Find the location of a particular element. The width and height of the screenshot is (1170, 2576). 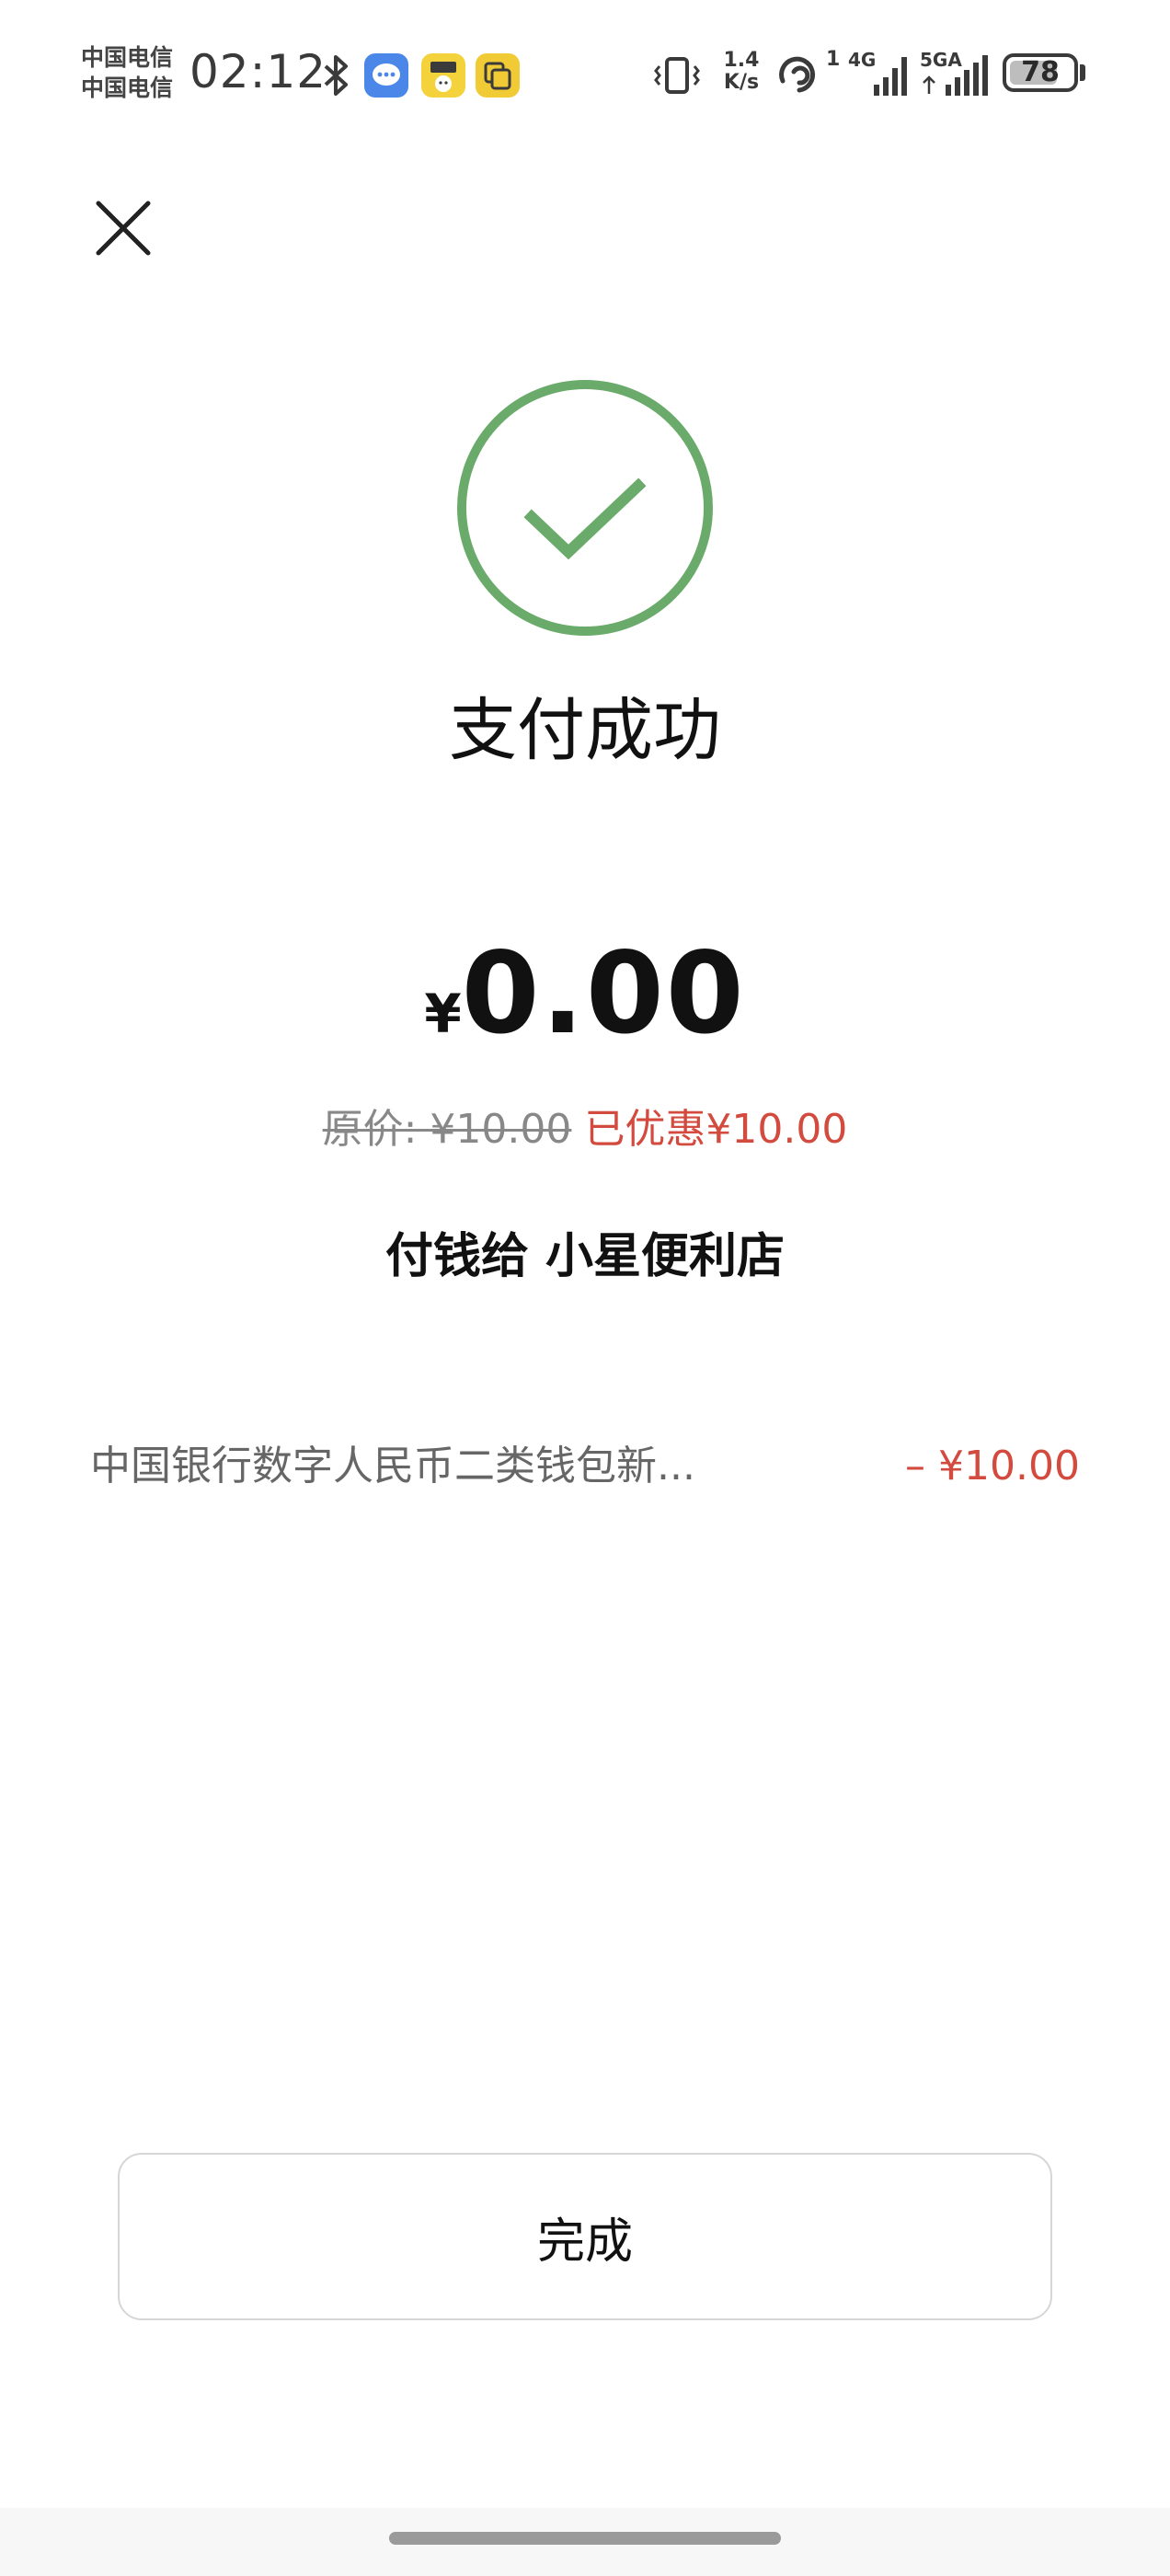

payee: 付钱给 小星便利店 is located at coordinates (585, 1256).